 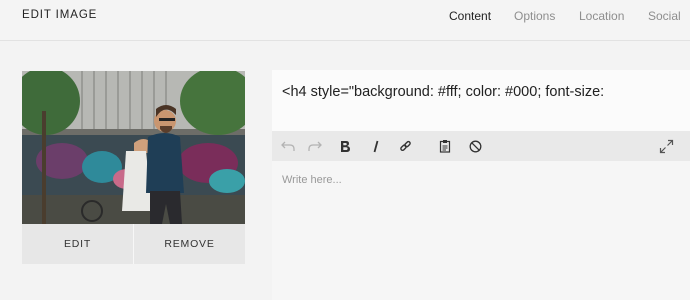 What do you see at coordinates (475, 146) in the screenshot?
I see `clear-format-icon` at bounding box center [475, 146].